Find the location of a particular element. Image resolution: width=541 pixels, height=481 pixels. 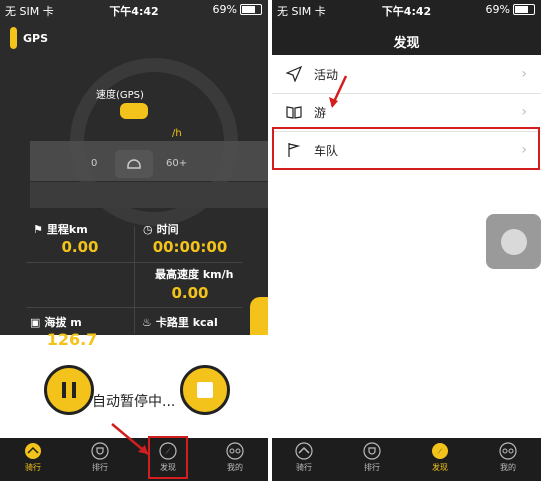

book-icon is located at coordinates (294, 112).